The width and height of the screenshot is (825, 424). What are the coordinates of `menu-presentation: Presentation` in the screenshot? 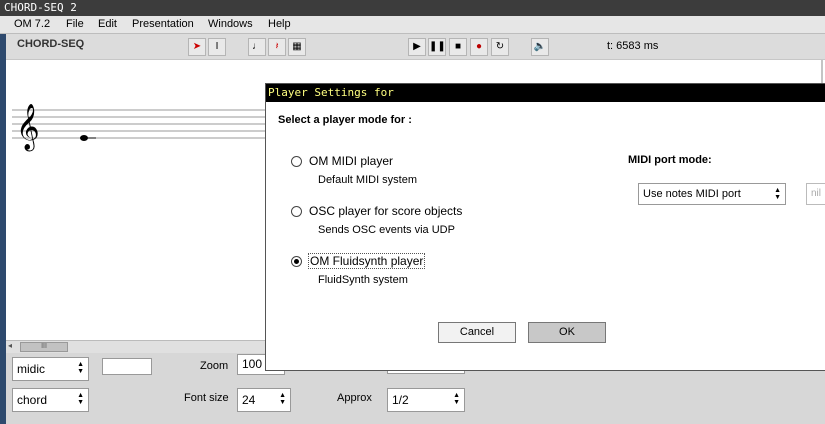 It's located at (163, 24).